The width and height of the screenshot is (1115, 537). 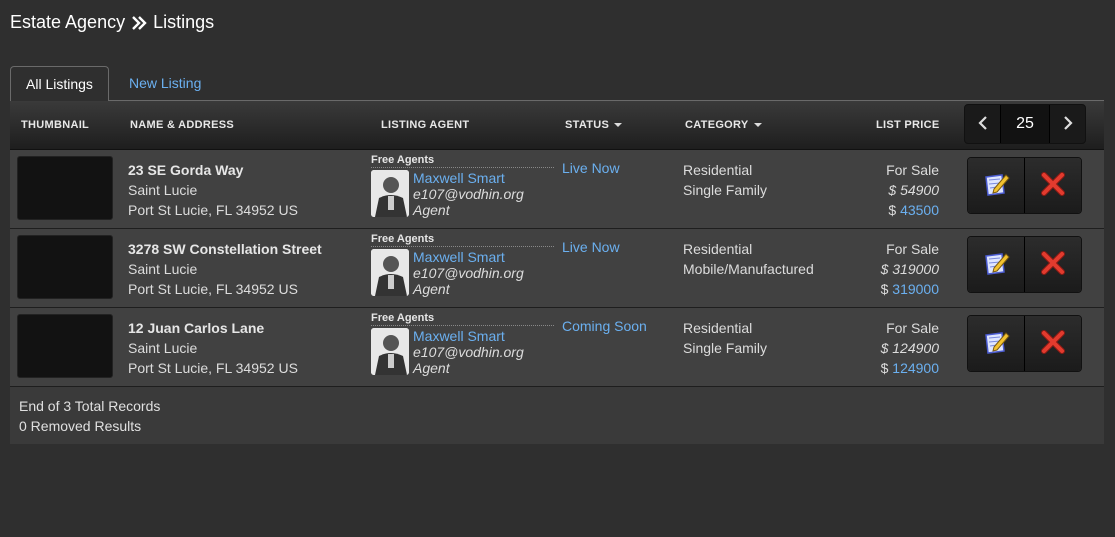 What do you see at coordinates (67, 22) in the screenshot?
I see `breadcrumb-root: Estate Agency` at bounding box center [67, 22].